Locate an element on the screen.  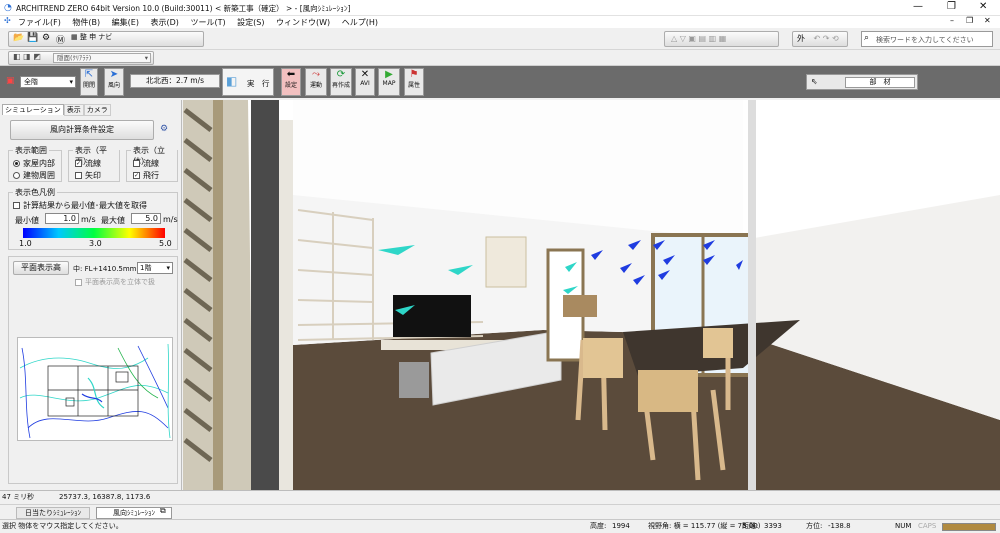
plan-height-label: 平面表示高 is located at coordinates (41, 267).